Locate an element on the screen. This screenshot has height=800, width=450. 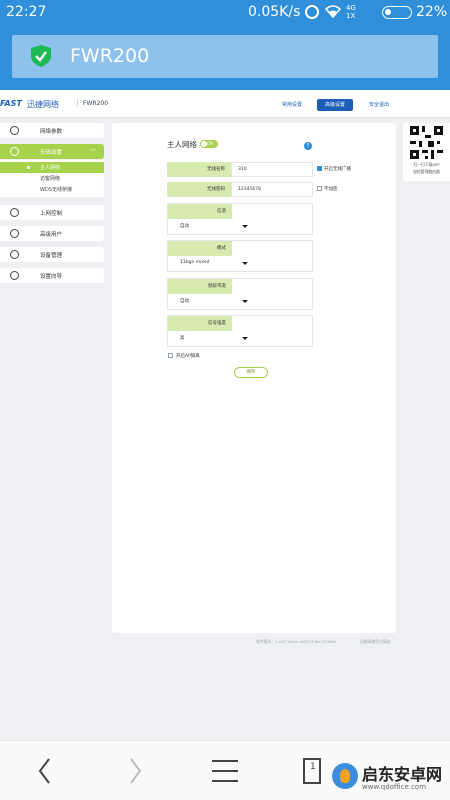
globe-icon is located at coordinates (14, 130).